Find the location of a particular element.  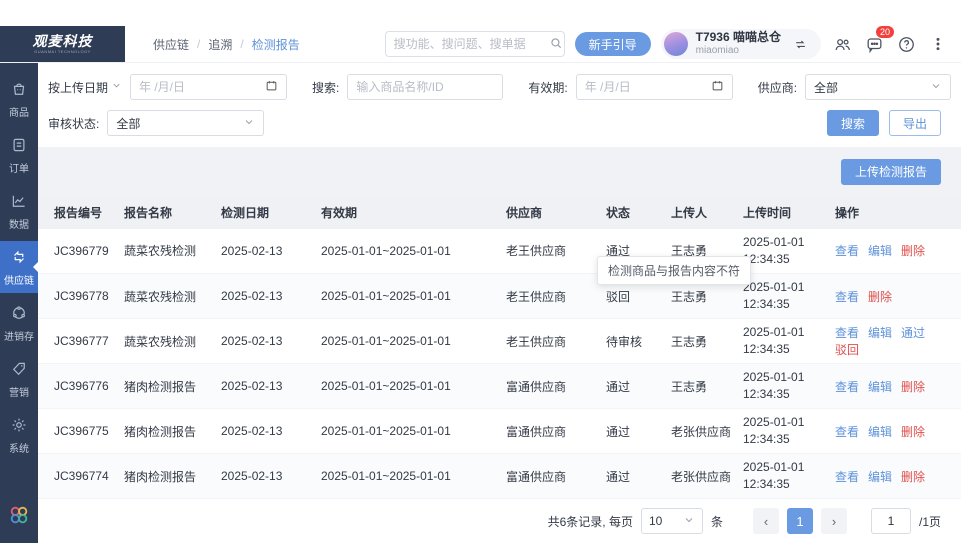

column-header: 上传人 is located at coordinates (701, 212).